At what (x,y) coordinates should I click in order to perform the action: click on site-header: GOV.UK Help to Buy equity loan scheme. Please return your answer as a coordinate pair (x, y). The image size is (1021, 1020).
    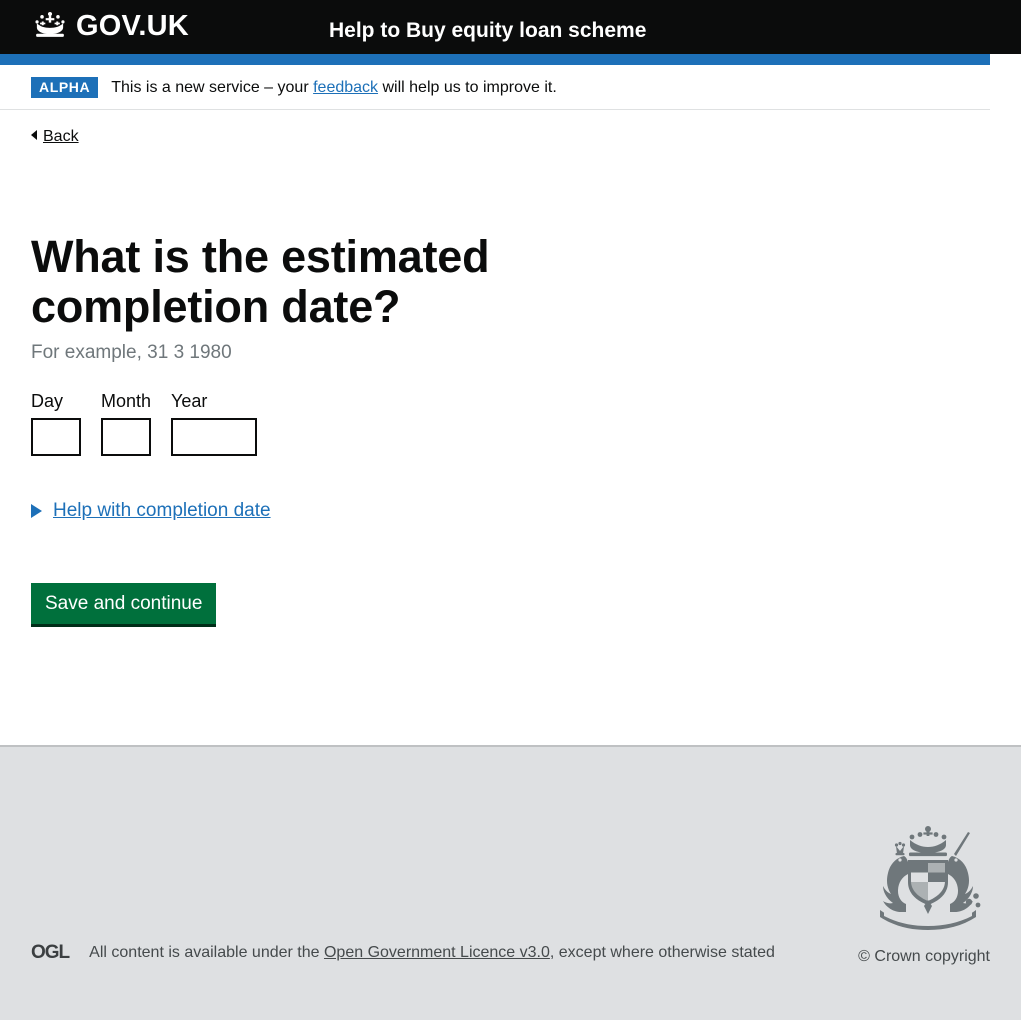
    Looking at the image, I should click on (510, 27).